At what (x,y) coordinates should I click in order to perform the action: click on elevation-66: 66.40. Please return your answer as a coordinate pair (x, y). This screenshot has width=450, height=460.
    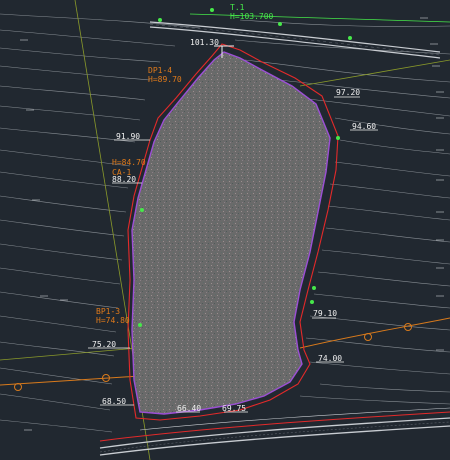
    Looking at the image, I should click on (189, 408).